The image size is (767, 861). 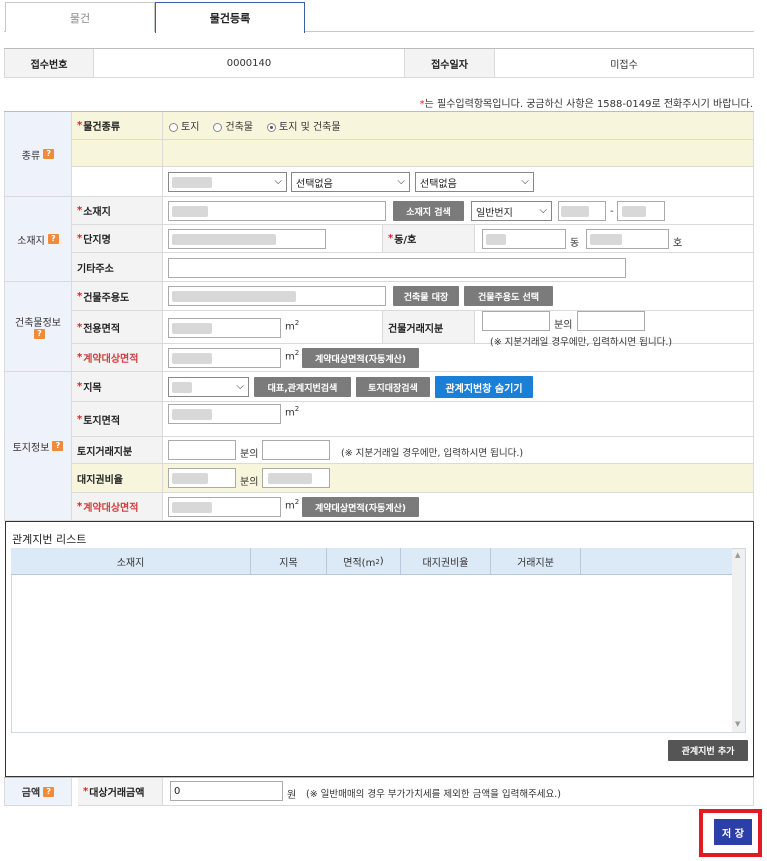 I want to click on type-select-3: 선택없음 ⌵, so click(x=474, y=182).